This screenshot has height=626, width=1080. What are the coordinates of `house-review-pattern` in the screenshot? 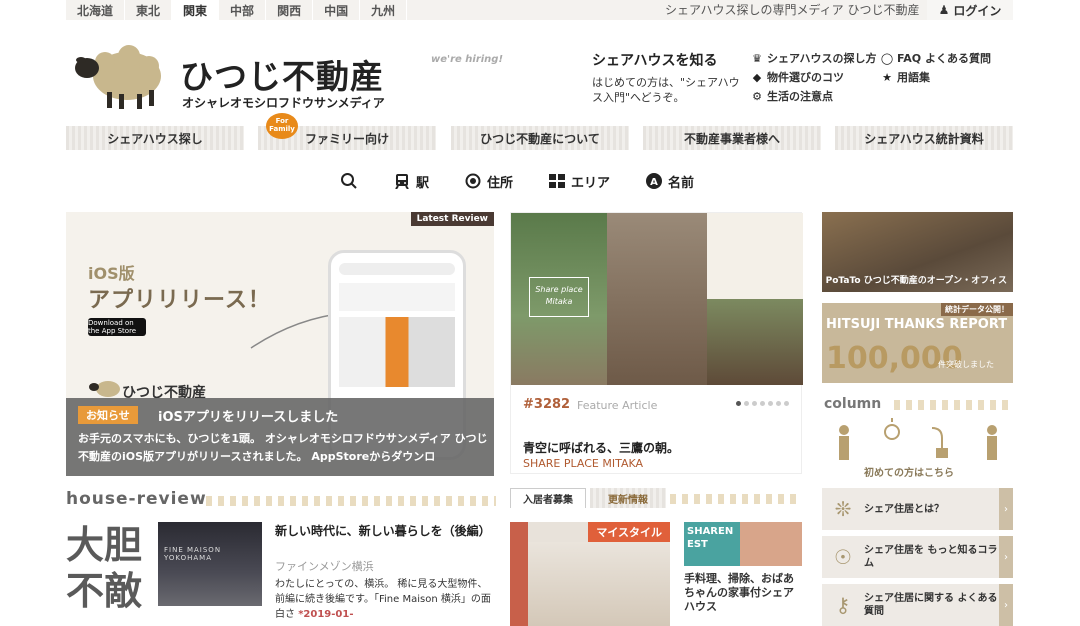 It's located at (351, 501).